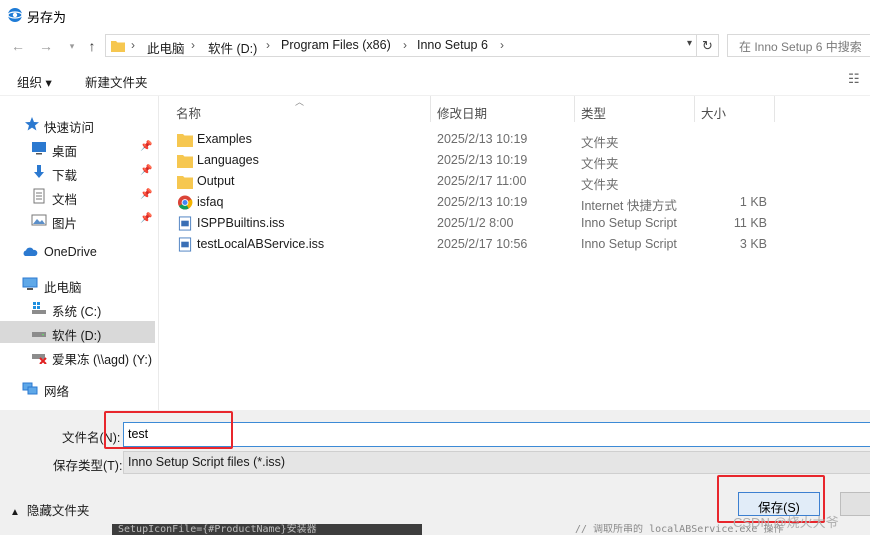 The width and height of the screenshot is (870, 535). Describe the element at coordinates (713, 112) in the screenshot. I see `column-header-size: 大小` at that location.